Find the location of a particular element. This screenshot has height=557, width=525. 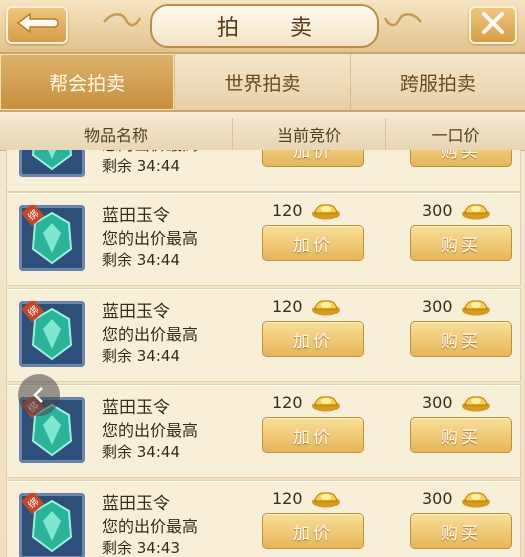

scroll-handle is located at coordinates (39, 395).